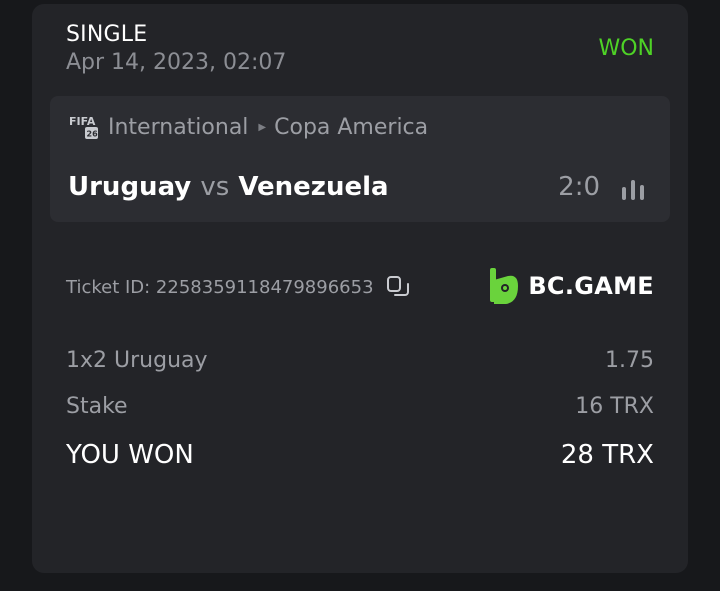 The image size is (720, 591). I want to click on bet-status-badge: WON, so click(626, 48).